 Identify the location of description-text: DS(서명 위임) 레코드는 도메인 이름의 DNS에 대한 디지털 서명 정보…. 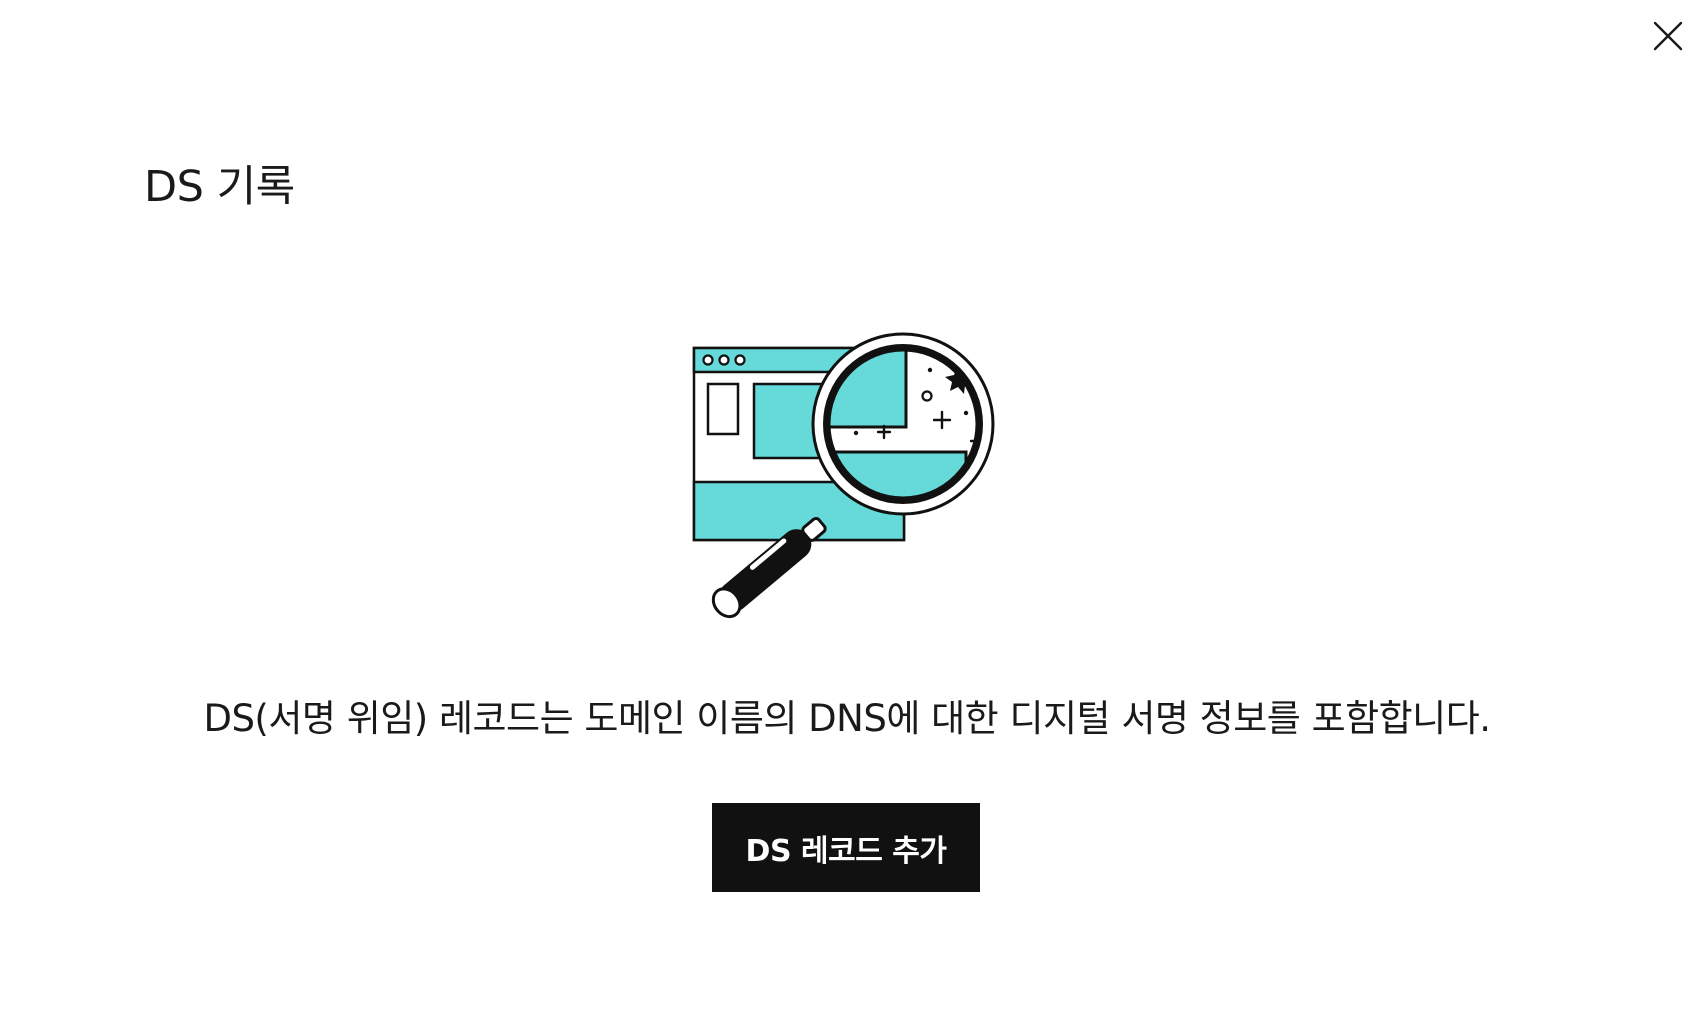
(847, 718).